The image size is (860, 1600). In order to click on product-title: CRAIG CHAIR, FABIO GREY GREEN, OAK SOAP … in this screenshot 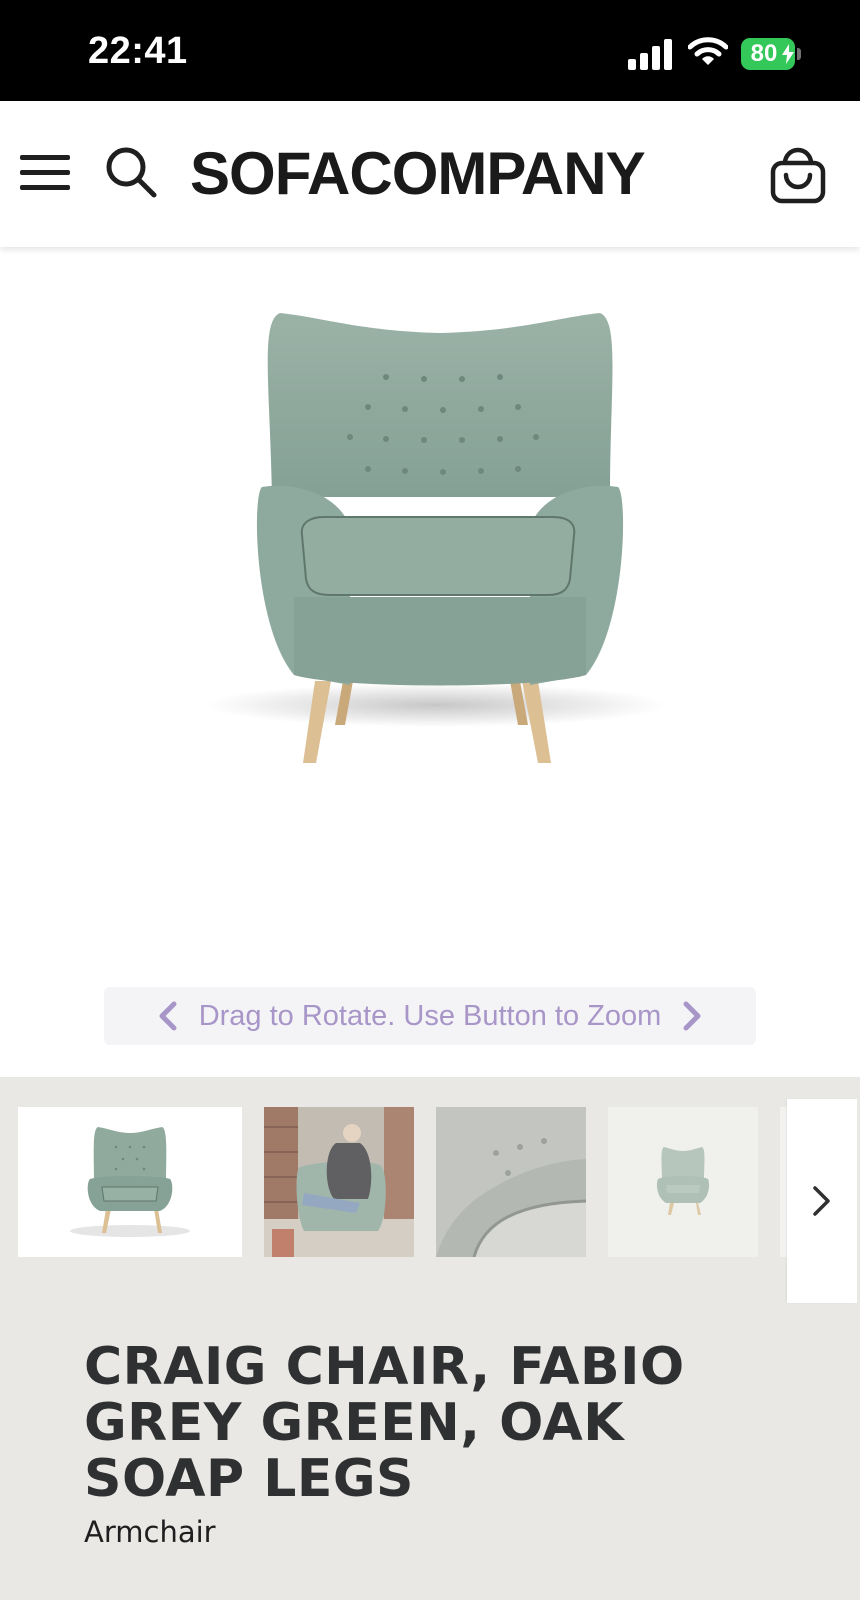, I will do `click(384, 1423)`.